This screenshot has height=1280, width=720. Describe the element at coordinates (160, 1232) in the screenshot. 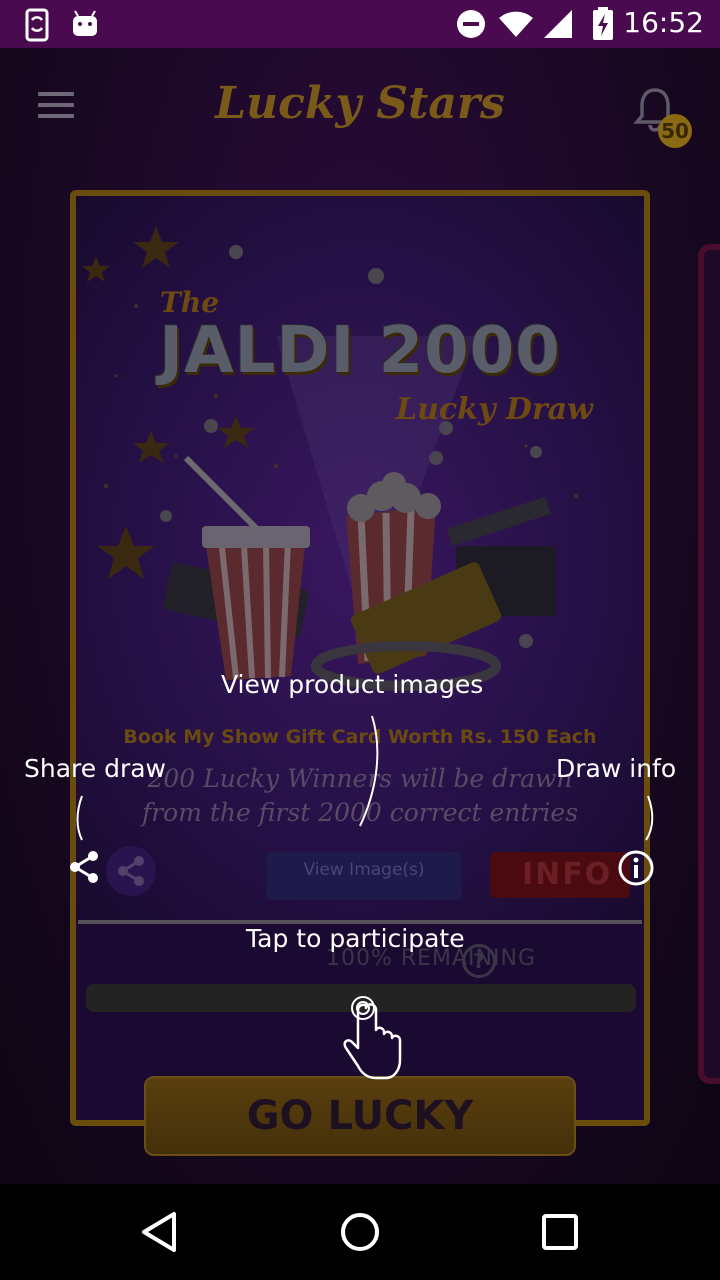

I see `back-icon` at that location.